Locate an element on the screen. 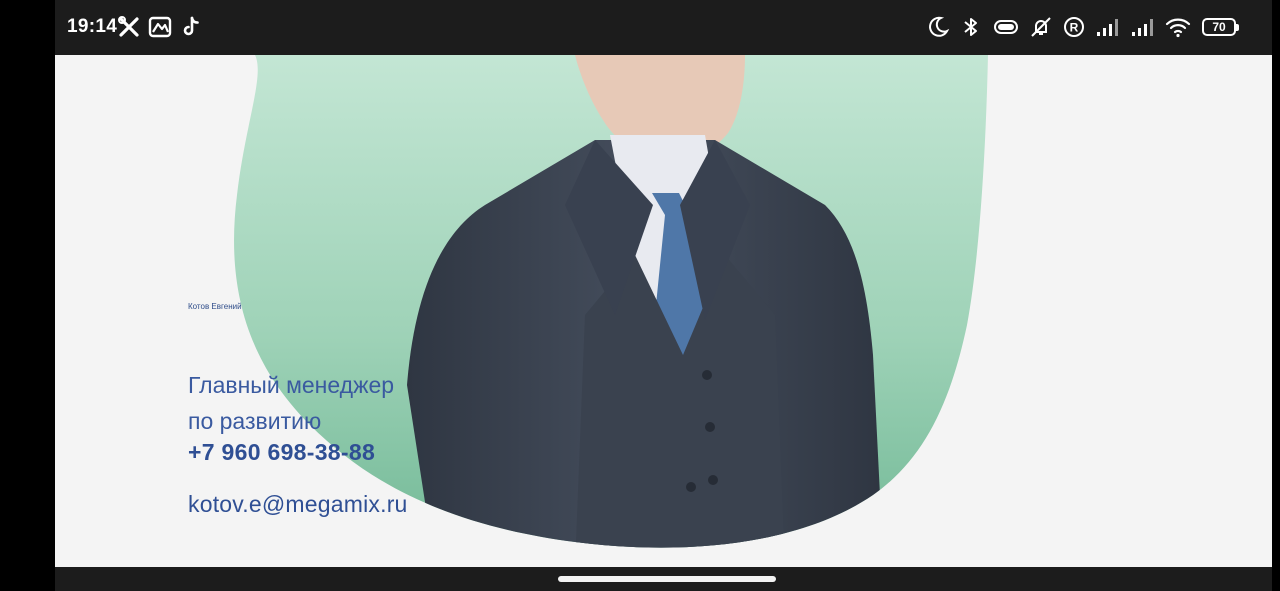 Image resolution: width=1280 pixels, height=591 pixels. moon-icon is located at coordinates (939, 26).